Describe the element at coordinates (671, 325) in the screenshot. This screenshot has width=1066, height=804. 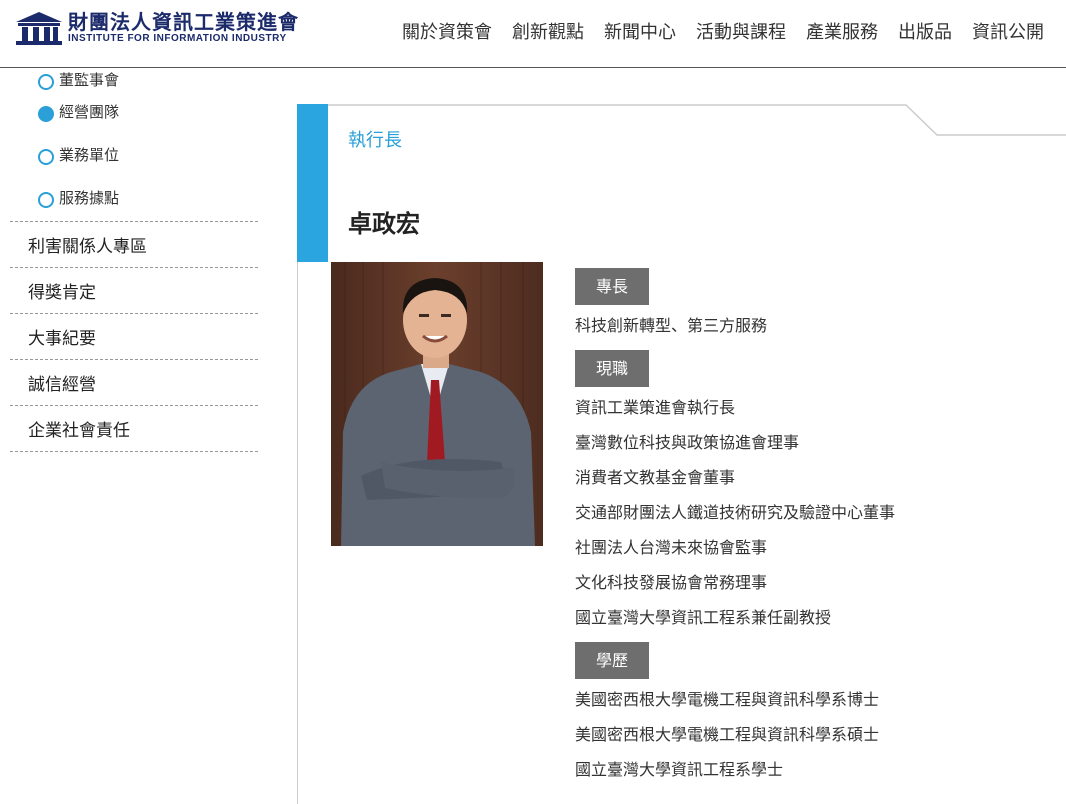
I see `detail-line: 科技創新轉型、第三方服務` at that location.